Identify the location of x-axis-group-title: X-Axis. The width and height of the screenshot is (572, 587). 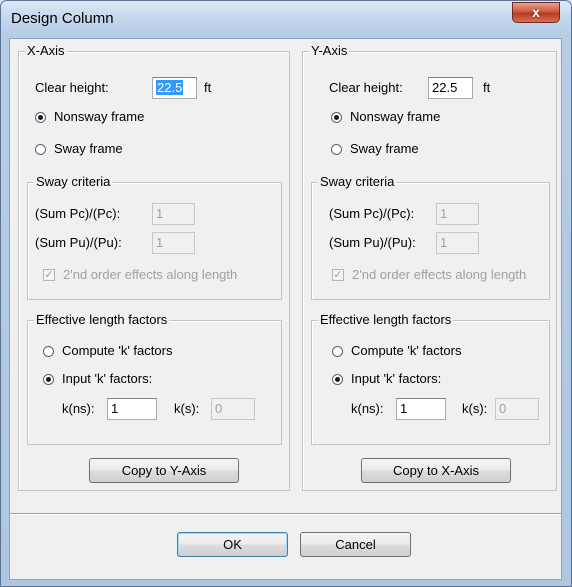
(46, 51).